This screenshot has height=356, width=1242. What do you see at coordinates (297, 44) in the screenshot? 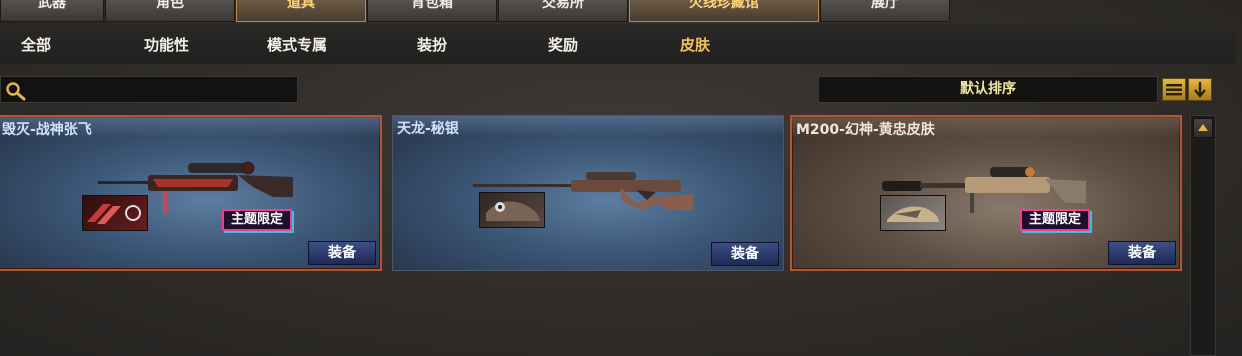
I see `subtab-mode-exclusive: 模式专属` at bounding box center [297, 44].